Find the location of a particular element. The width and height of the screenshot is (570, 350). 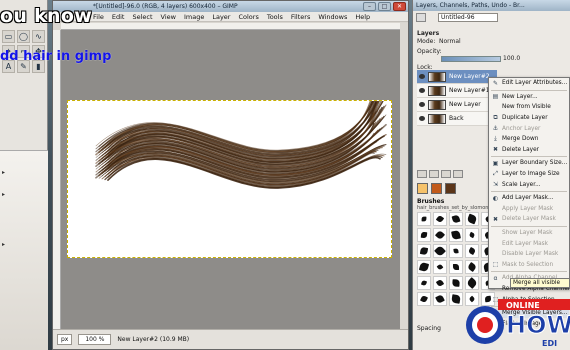

lasso-tool-icon: ∿ is located at coordinates (38, 36).